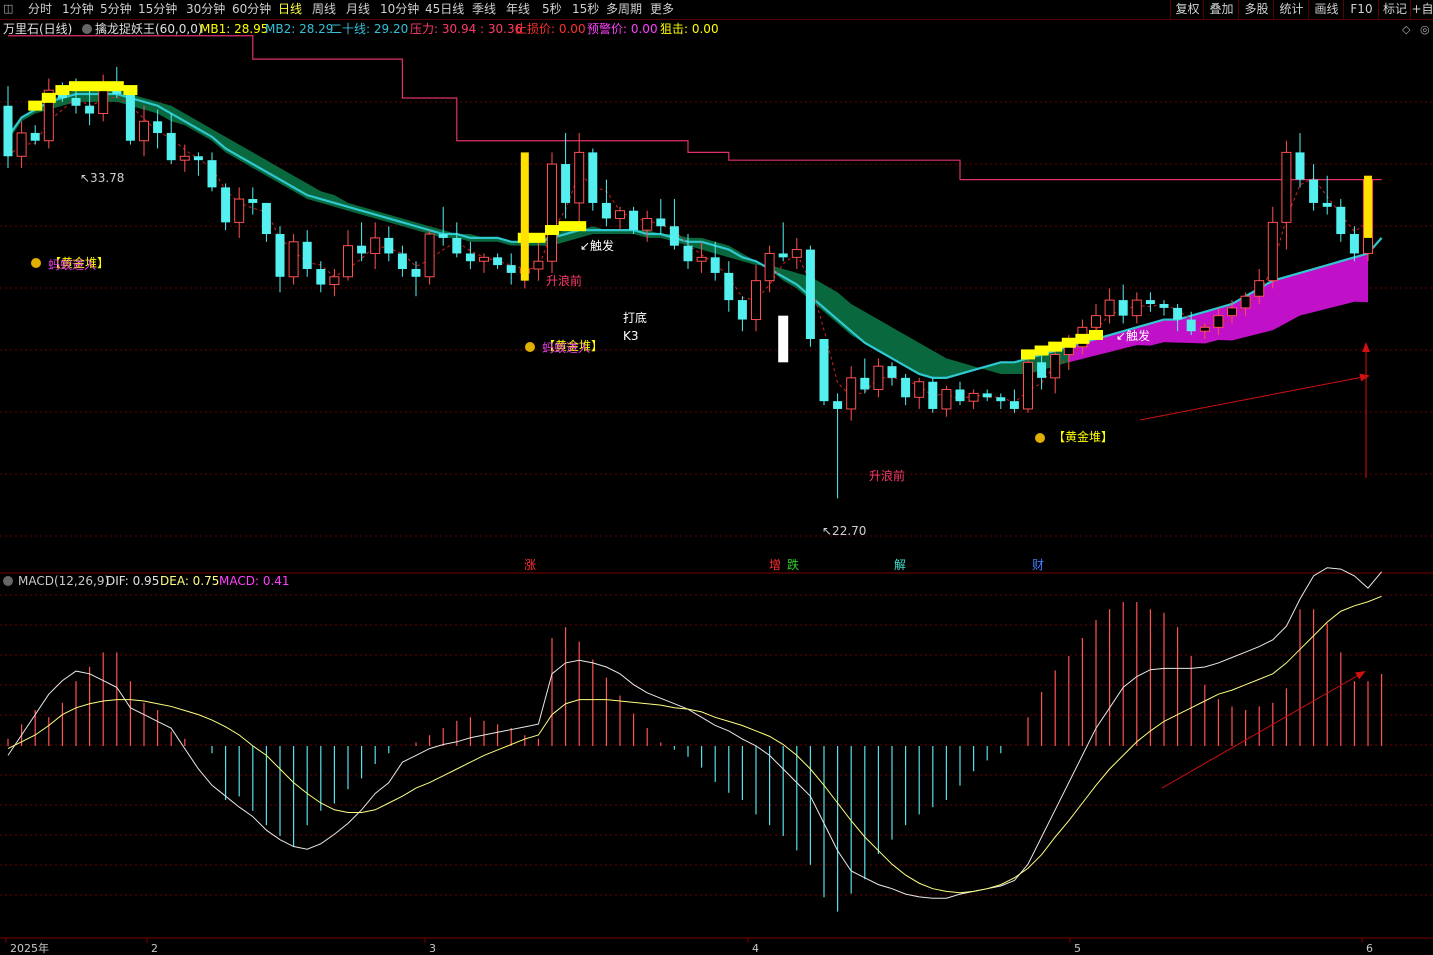 Image resolution: width=1433 pixels, height=955 pixels. Describe the element at coordinates (40, 9) in the screenshot. I see `toolbar-period-0: 分时` at that location.